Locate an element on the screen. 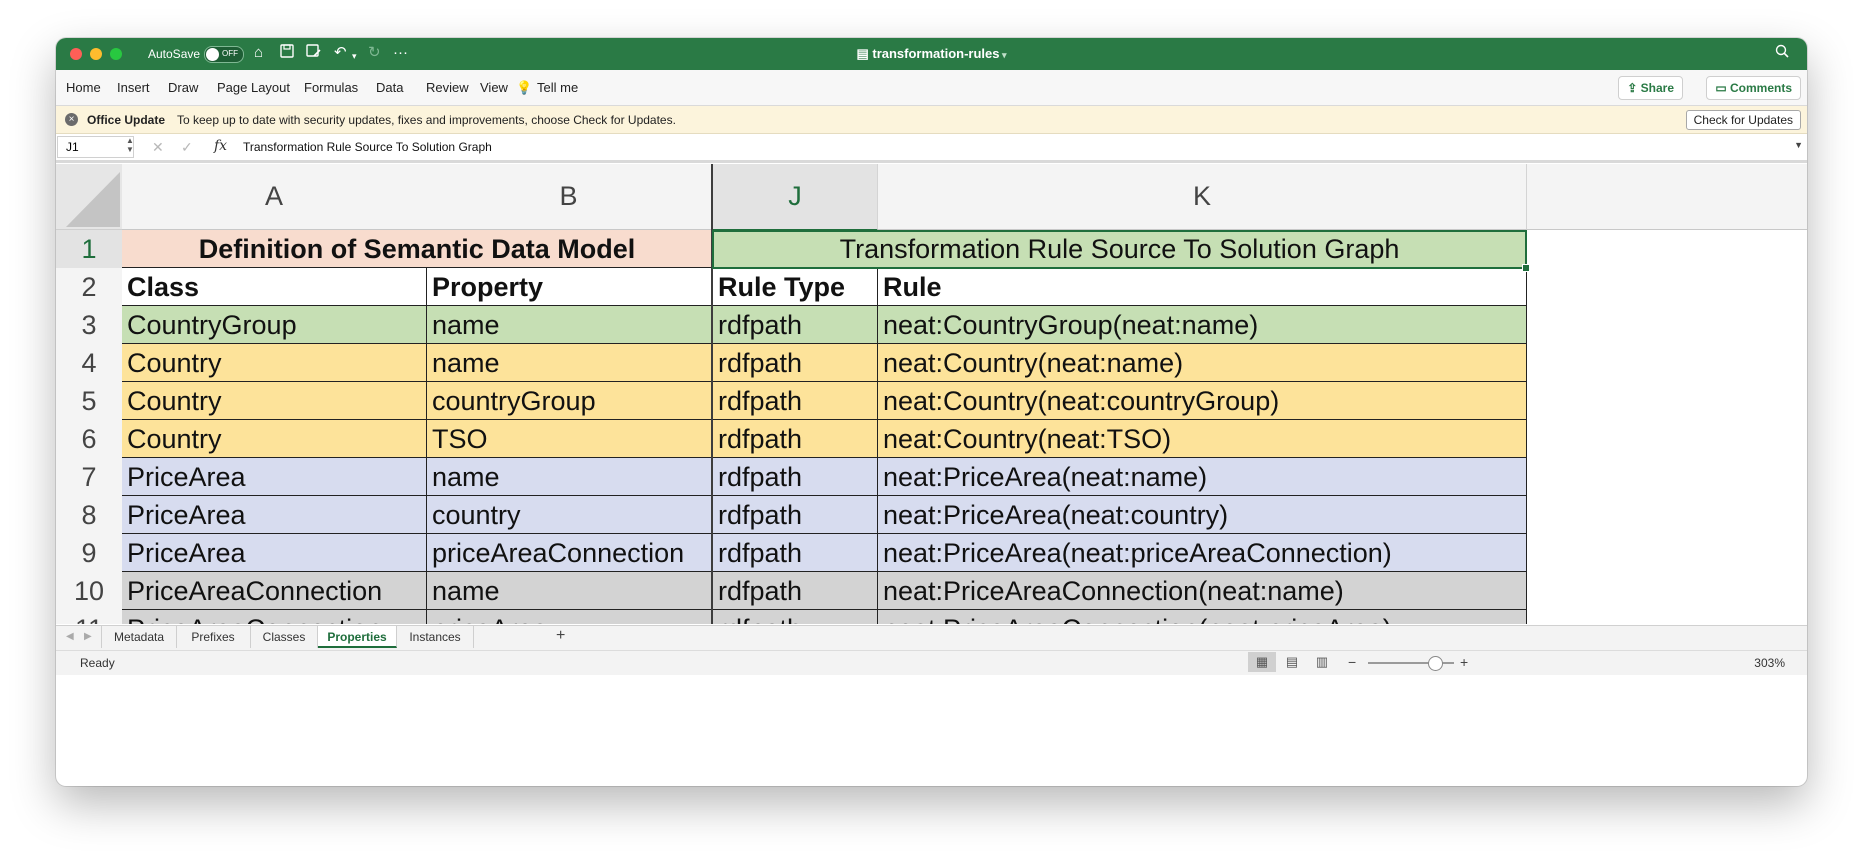 The width and height of the screenshot is (1863, 860). cell-k: neat:PriceArea(neat:priceAreaConnection) is located at coordinates (1202, 553).